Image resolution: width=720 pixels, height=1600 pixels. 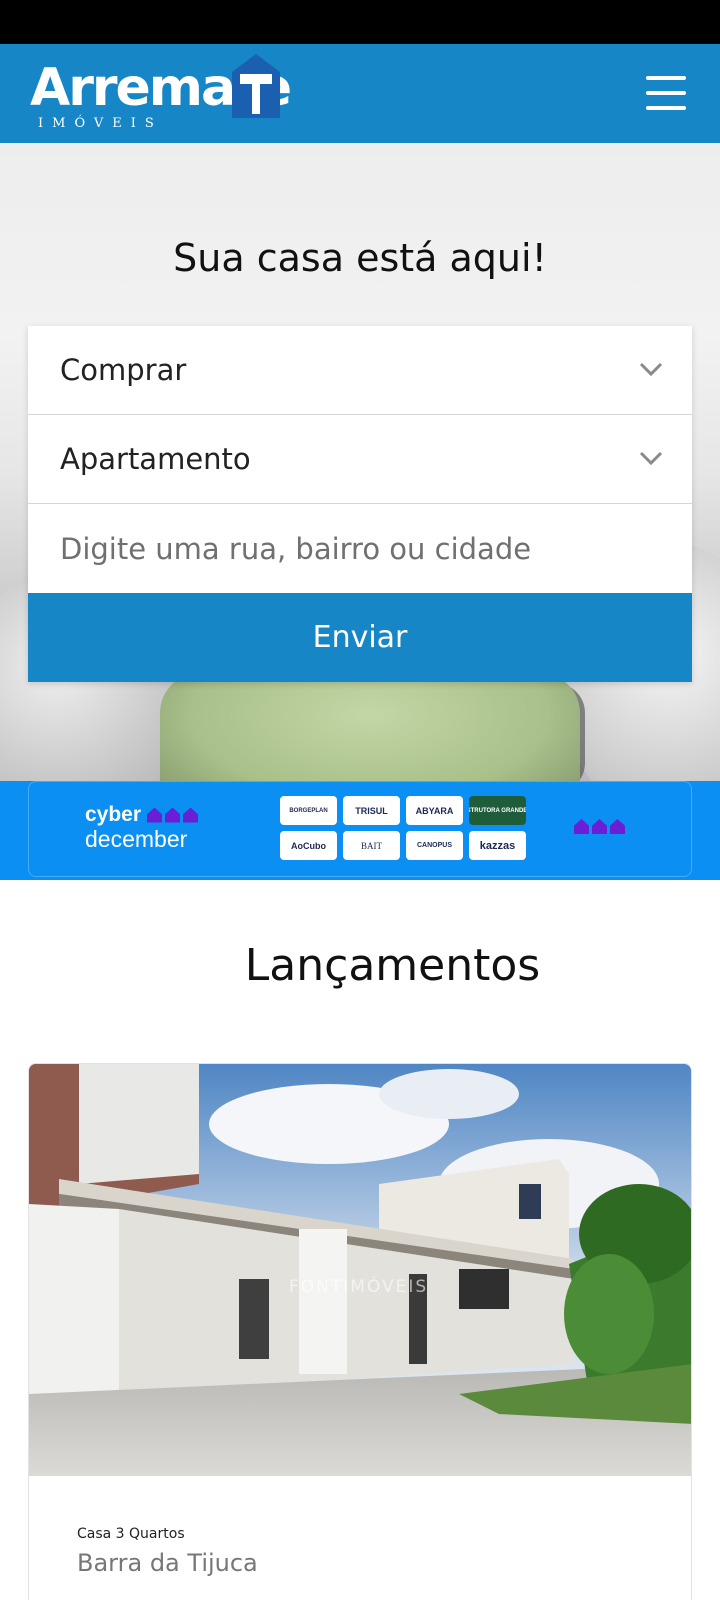 What do you see at coordinates (360, 548) in the screenshot?
I see `location-search-input` at bounding box center [360, 548].